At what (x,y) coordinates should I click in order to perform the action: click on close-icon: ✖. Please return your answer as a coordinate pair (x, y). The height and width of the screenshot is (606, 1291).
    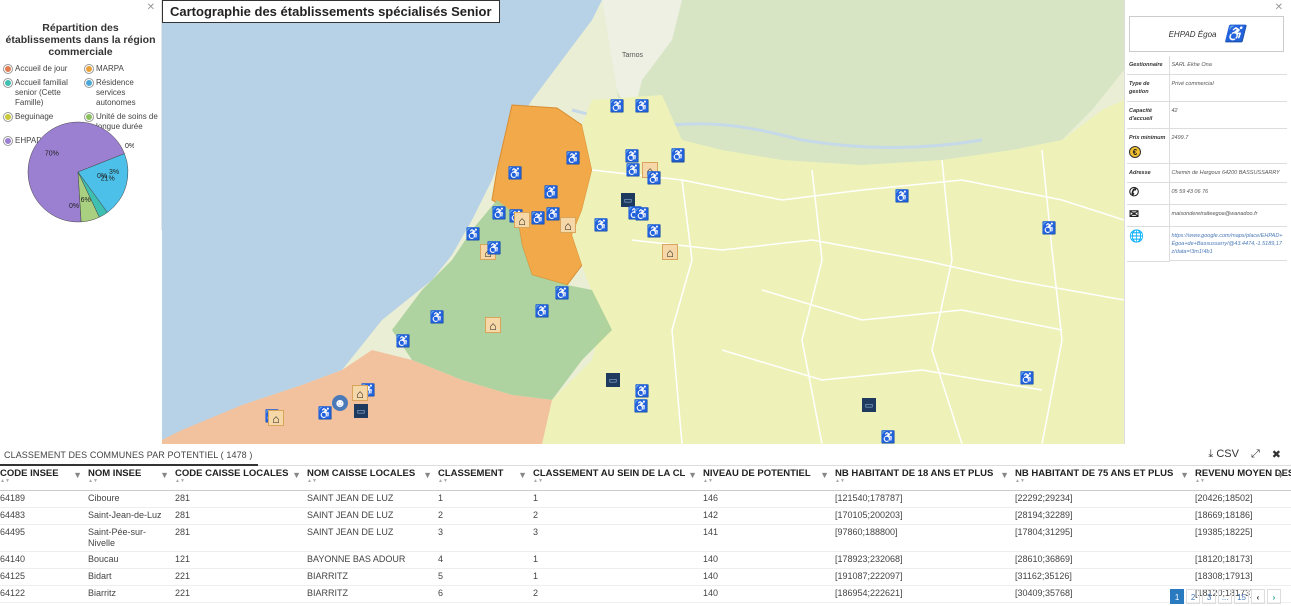
    Looking at the image, I should click on (1276, 454).